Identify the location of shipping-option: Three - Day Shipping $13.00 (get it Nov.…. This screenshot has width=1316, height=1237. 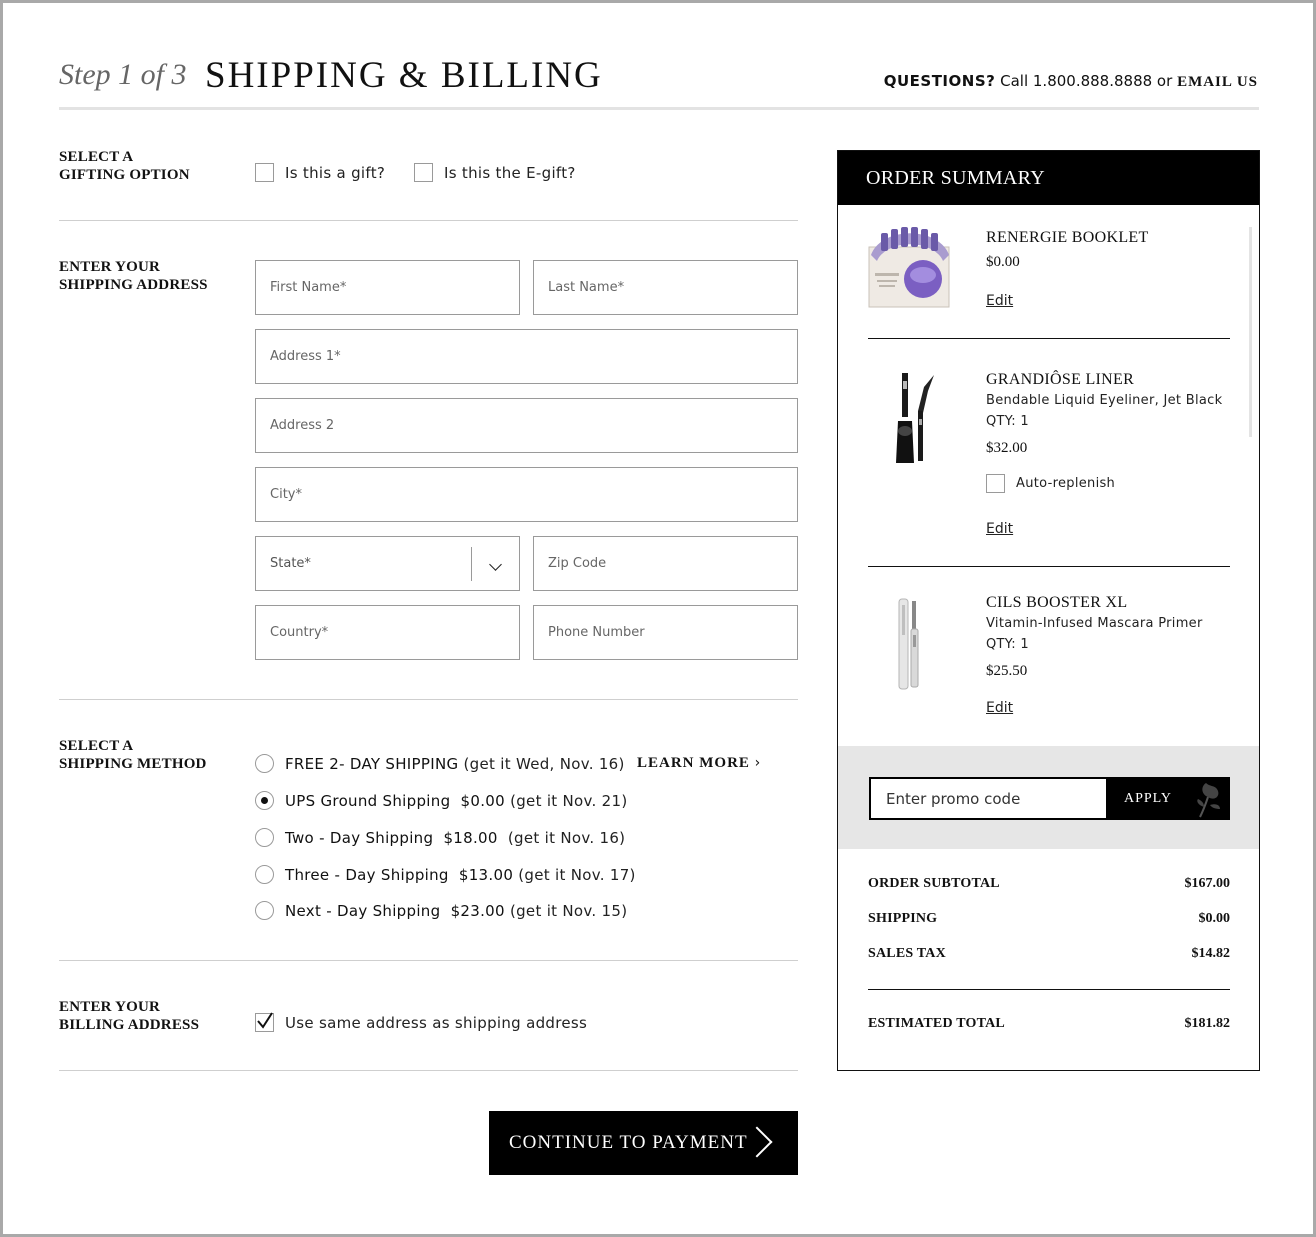
(445, 874).